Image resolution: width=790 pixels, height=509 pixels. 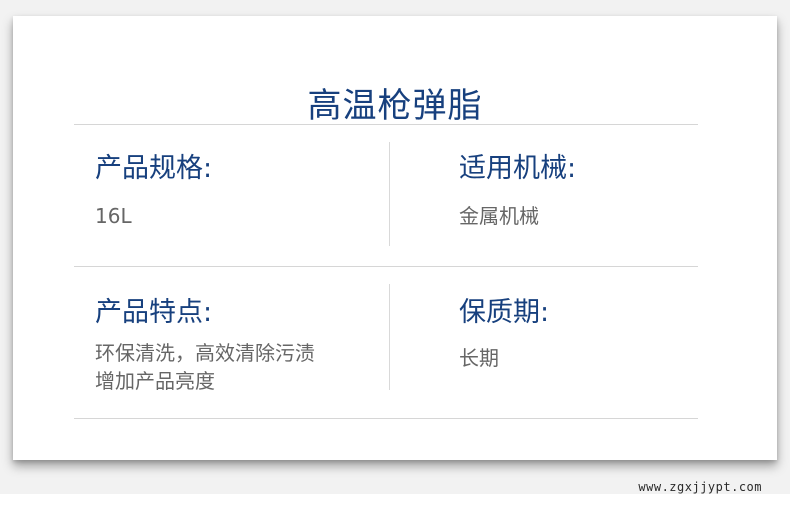 I want to click on product-title: 高温枪弹脂, so click(x=395, y=106).